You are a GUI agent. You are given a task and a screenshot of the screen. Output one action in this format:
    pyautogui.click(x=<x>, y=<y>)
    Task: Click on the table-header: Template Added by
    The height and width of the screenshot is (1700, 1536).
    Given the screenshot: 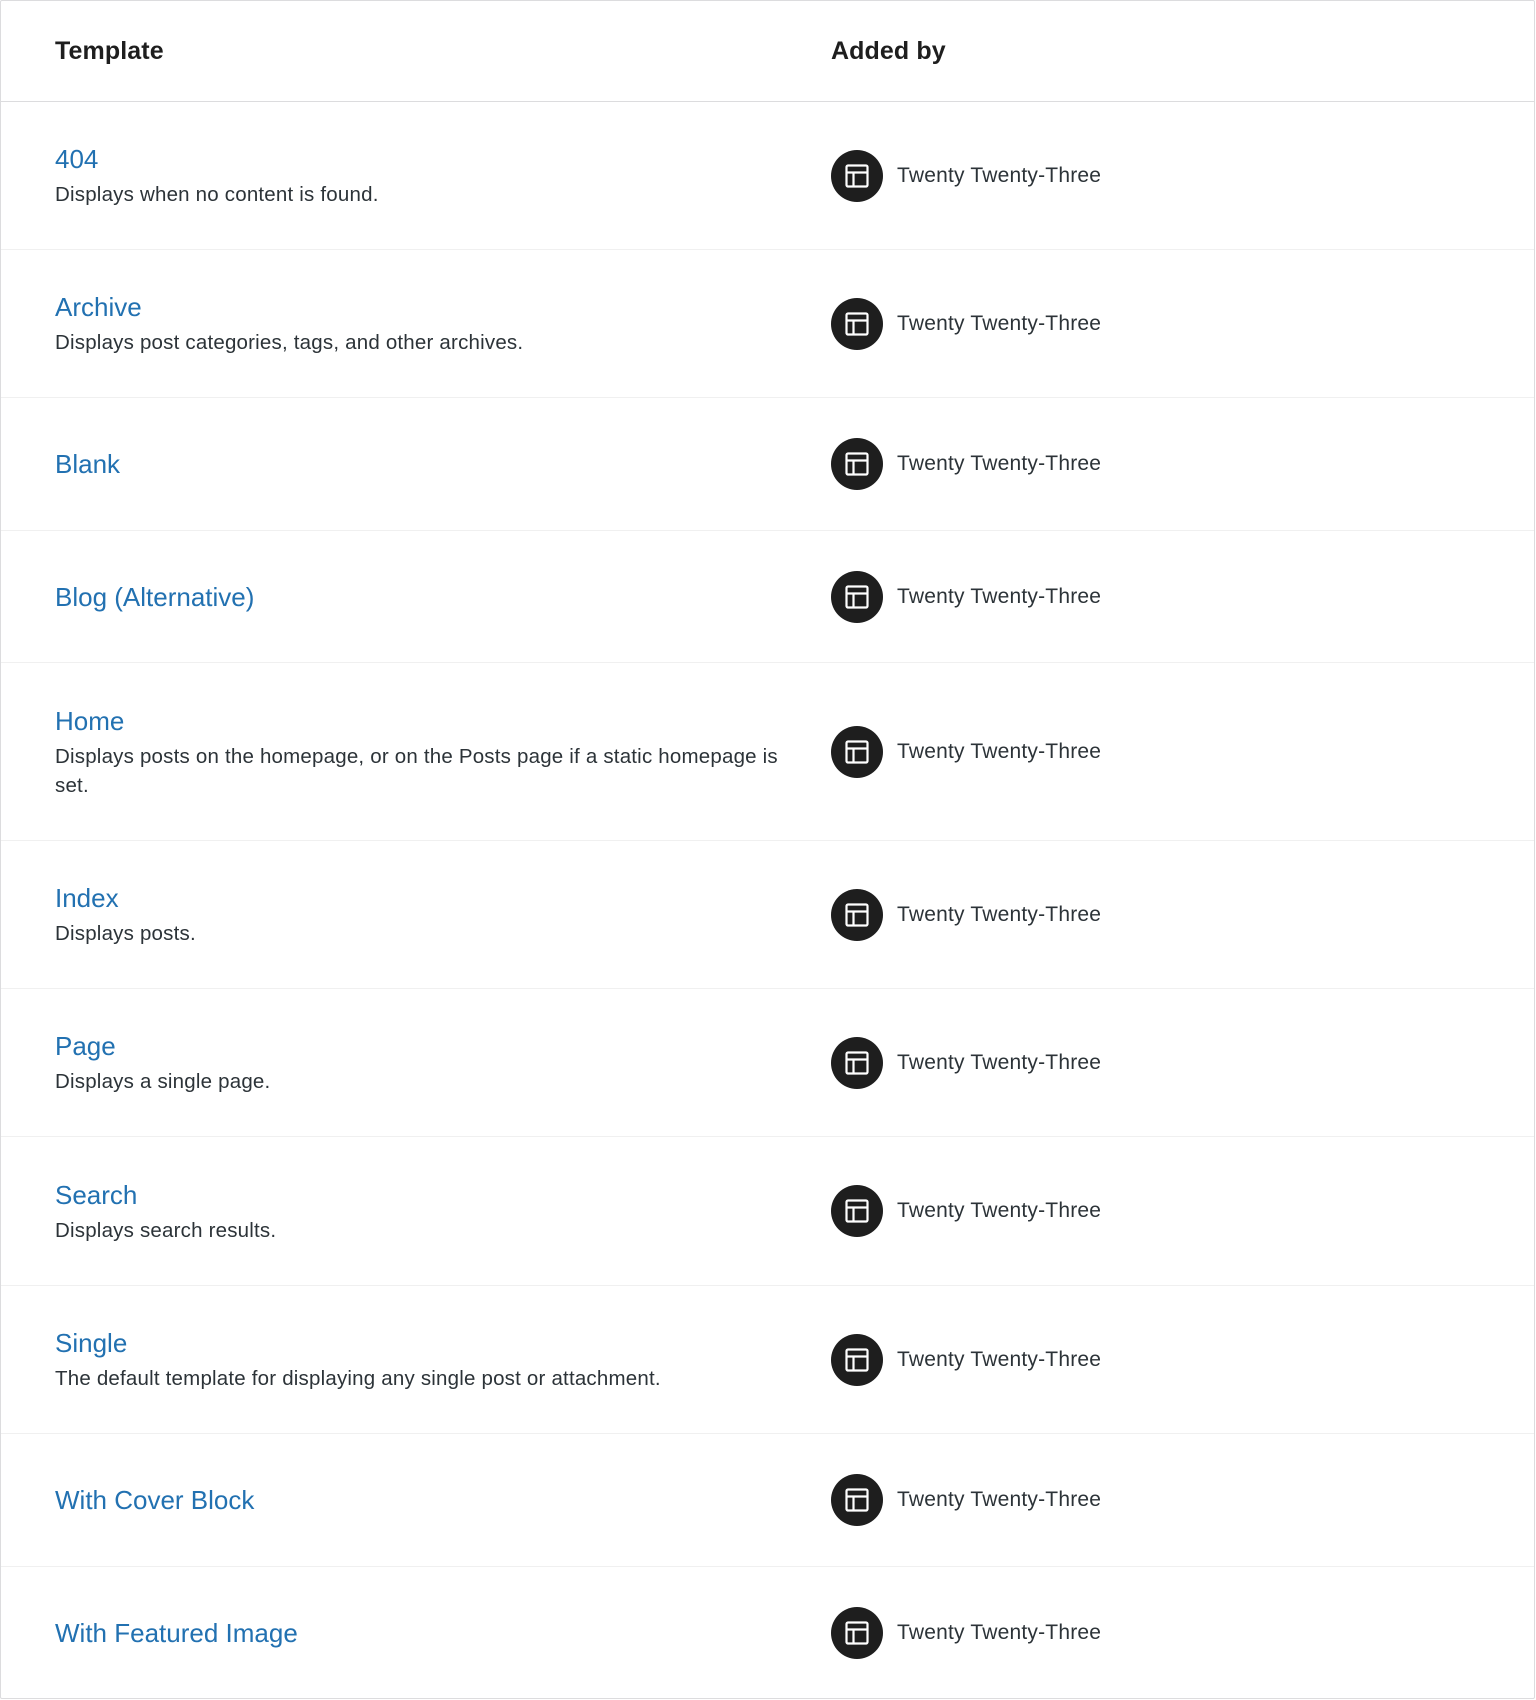 What is the action you would take?
    pyautogui.click(x=767, y=51)
    